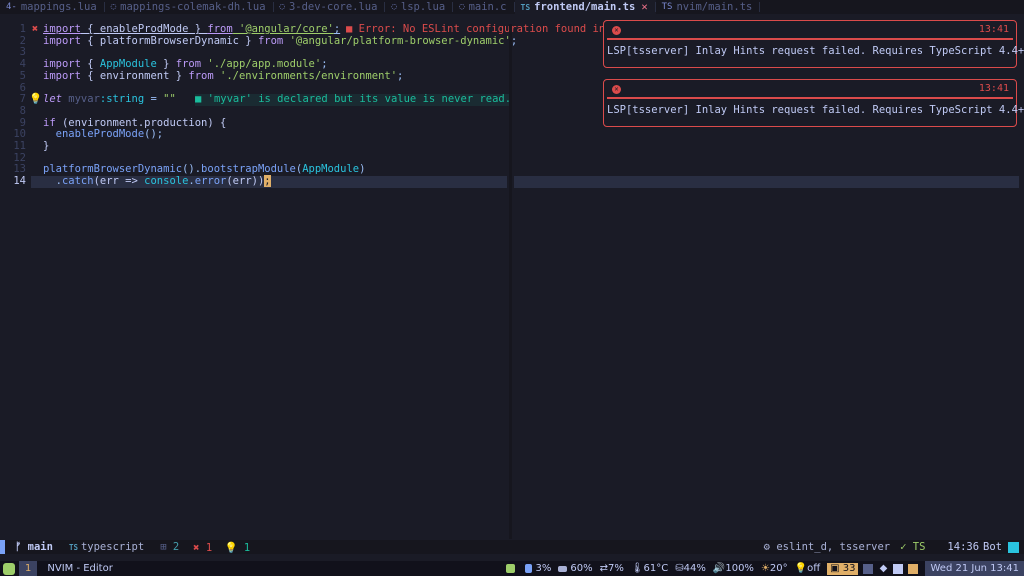 The image size is (1024, 576). I want to click on code-text: .catch(err => console.error(err));, so click(157, 181).